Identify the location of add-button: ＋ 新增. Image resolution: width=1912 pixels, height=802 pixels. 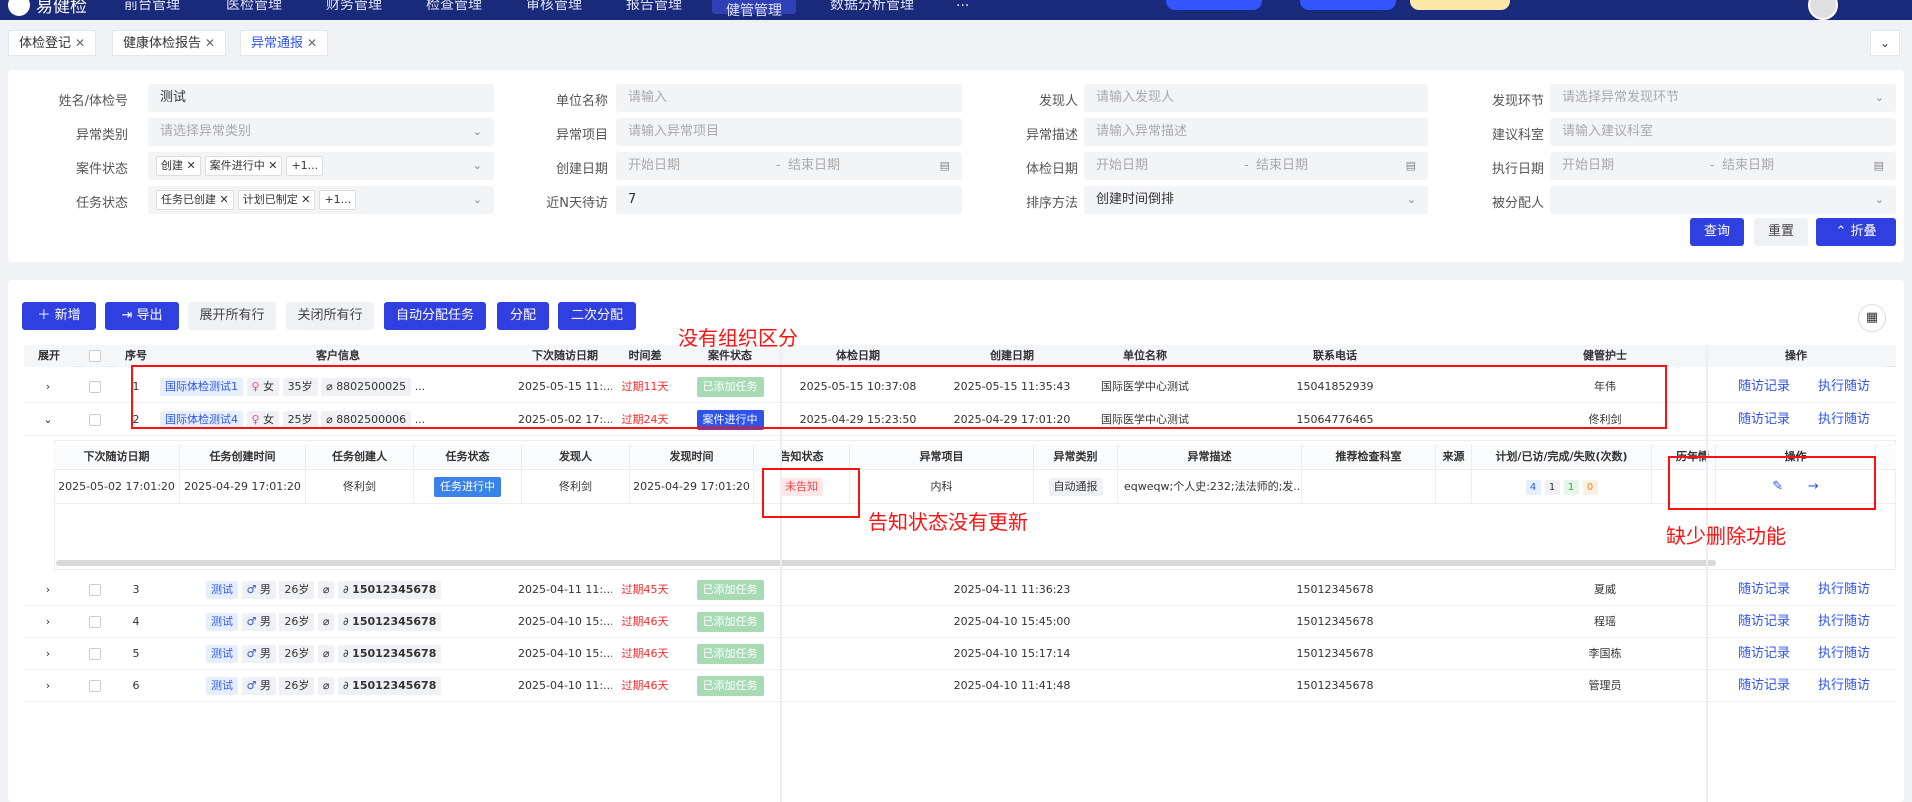
(59, 316).